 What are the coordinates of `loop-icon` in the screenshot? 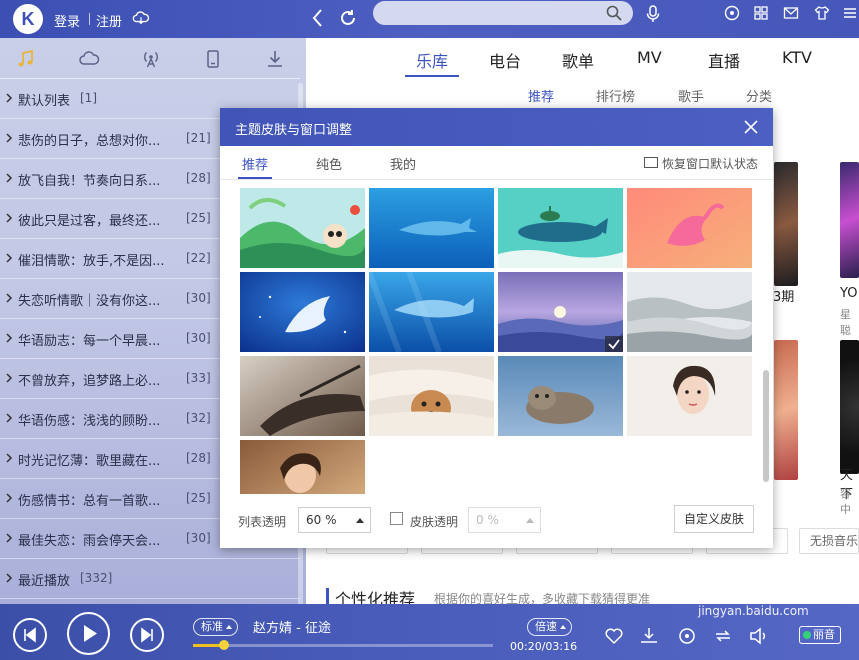 It's located at (723, 636).